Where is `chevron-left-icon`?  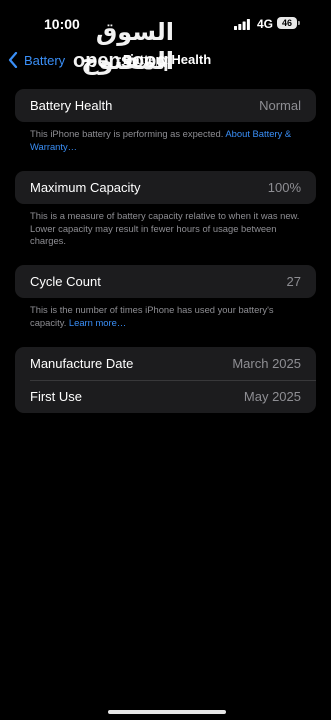
chevron-left-icon is located at coordinates (13, 60).